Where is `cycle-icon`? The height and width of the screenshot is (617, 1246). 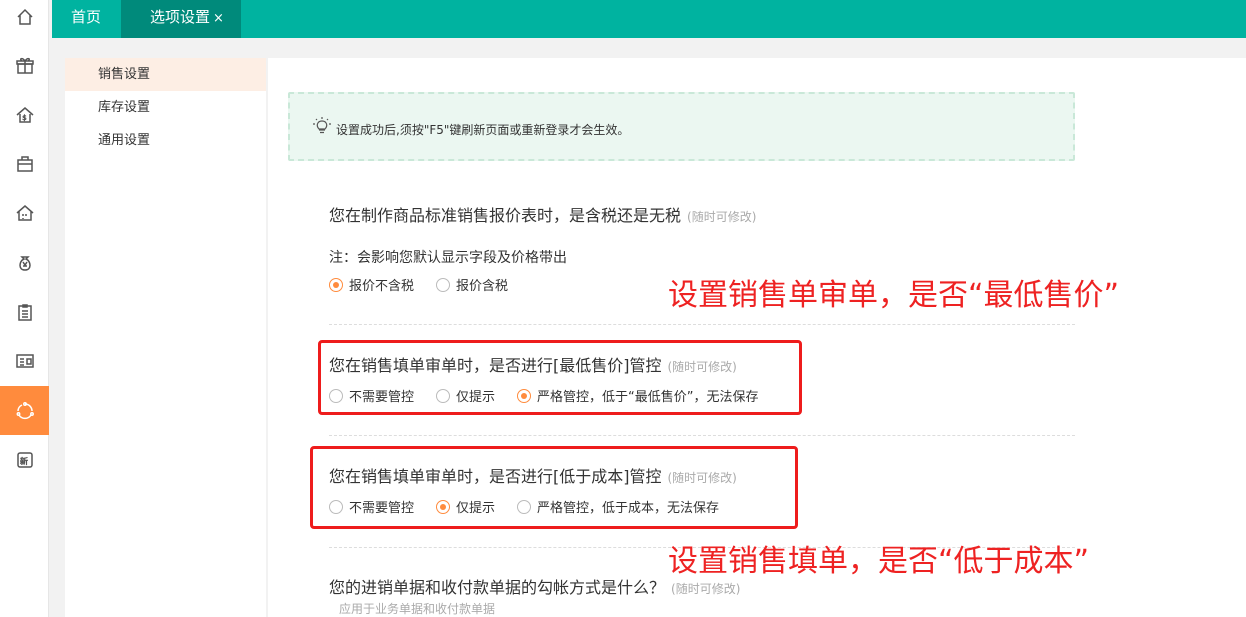 cycle-icon is located at coordinates (24, 410).